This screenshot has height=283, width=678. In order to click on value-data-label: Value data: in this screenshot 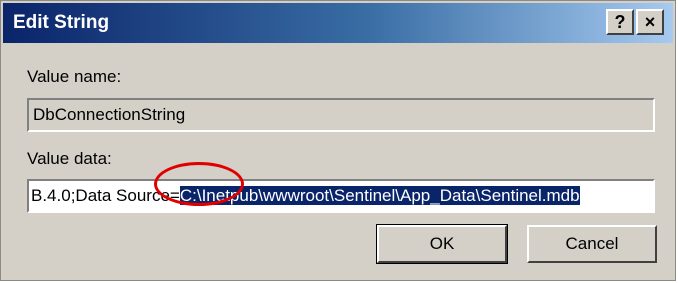, I will do `click(69, 158)`.